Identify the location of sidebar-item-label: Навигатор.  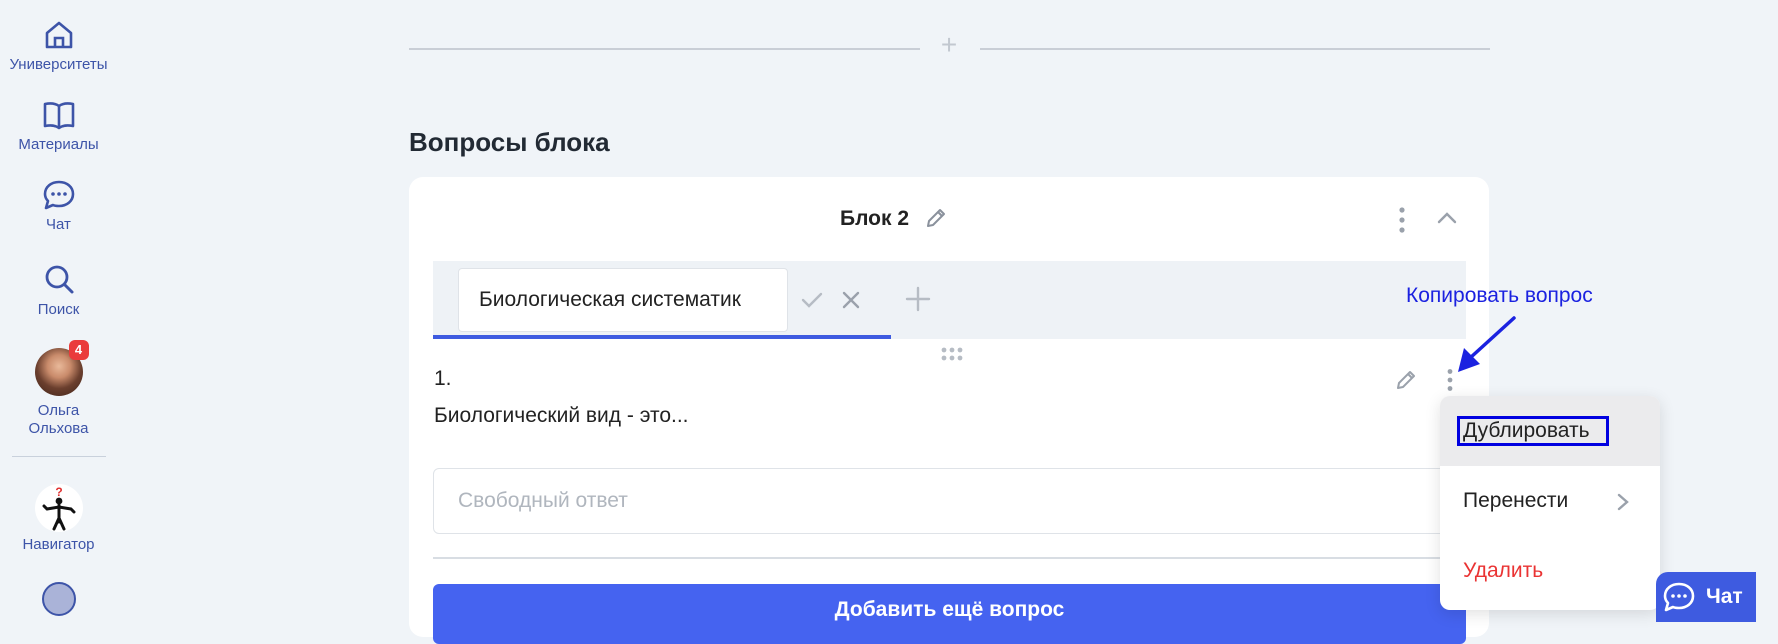
(58, 544).